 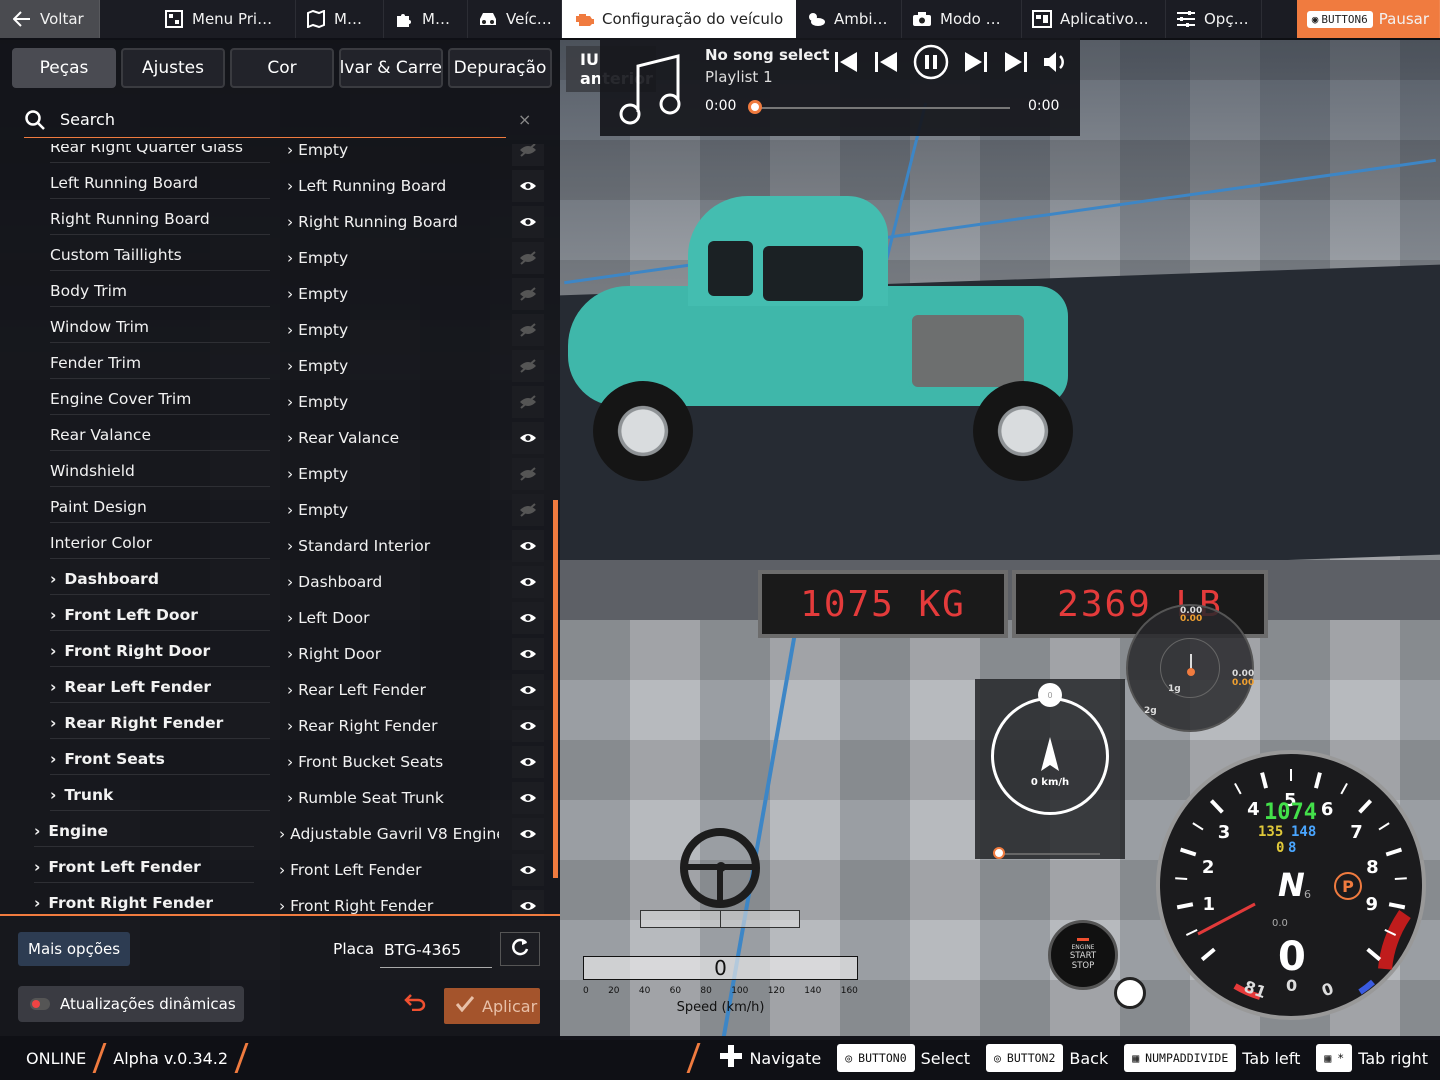 I want to click on part-row: Engine Cover Trim › Empty, so click(x=274, y=402).